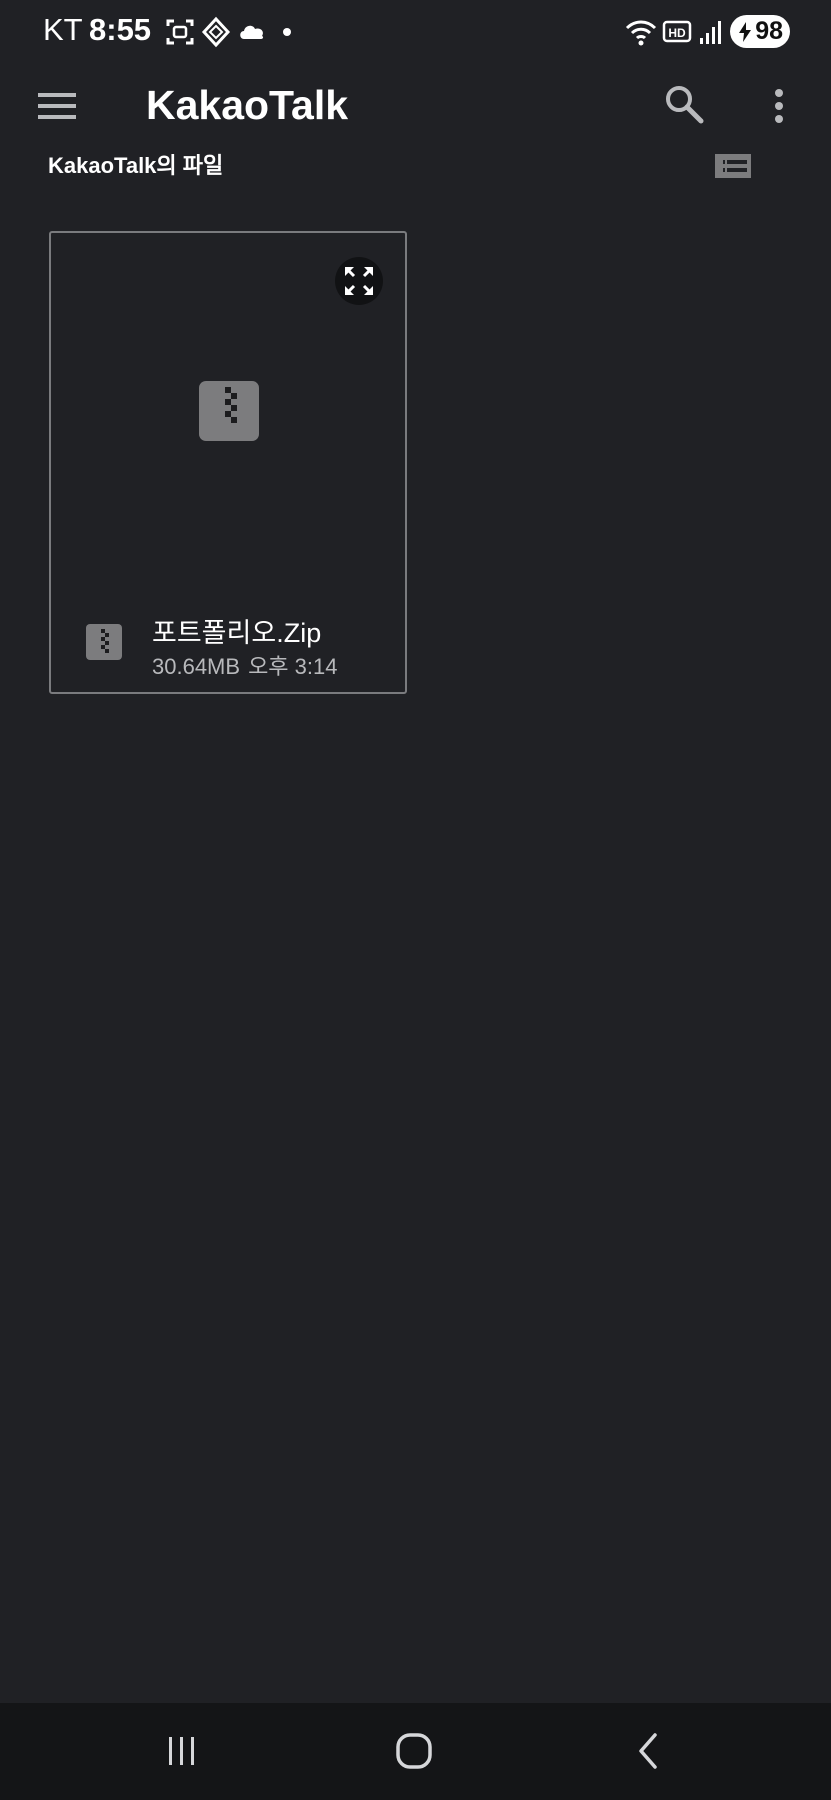  Describe the element at coordinates (641, 33) in the screenshot. I see `wifi-icon` at that location.